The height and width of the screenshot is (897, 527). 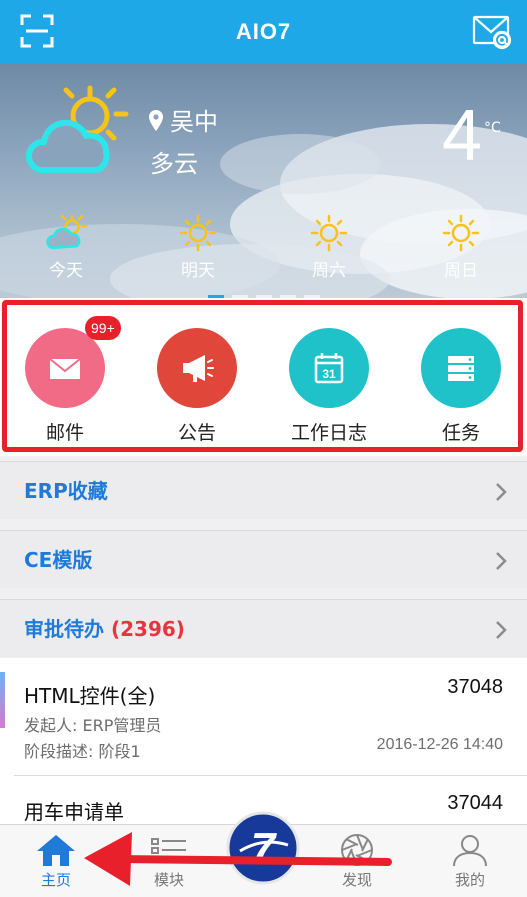 What do you see at coordinates (469, 880) in the screenshot?
I see `tab-label: 我的` at bounding box center [469, 880].